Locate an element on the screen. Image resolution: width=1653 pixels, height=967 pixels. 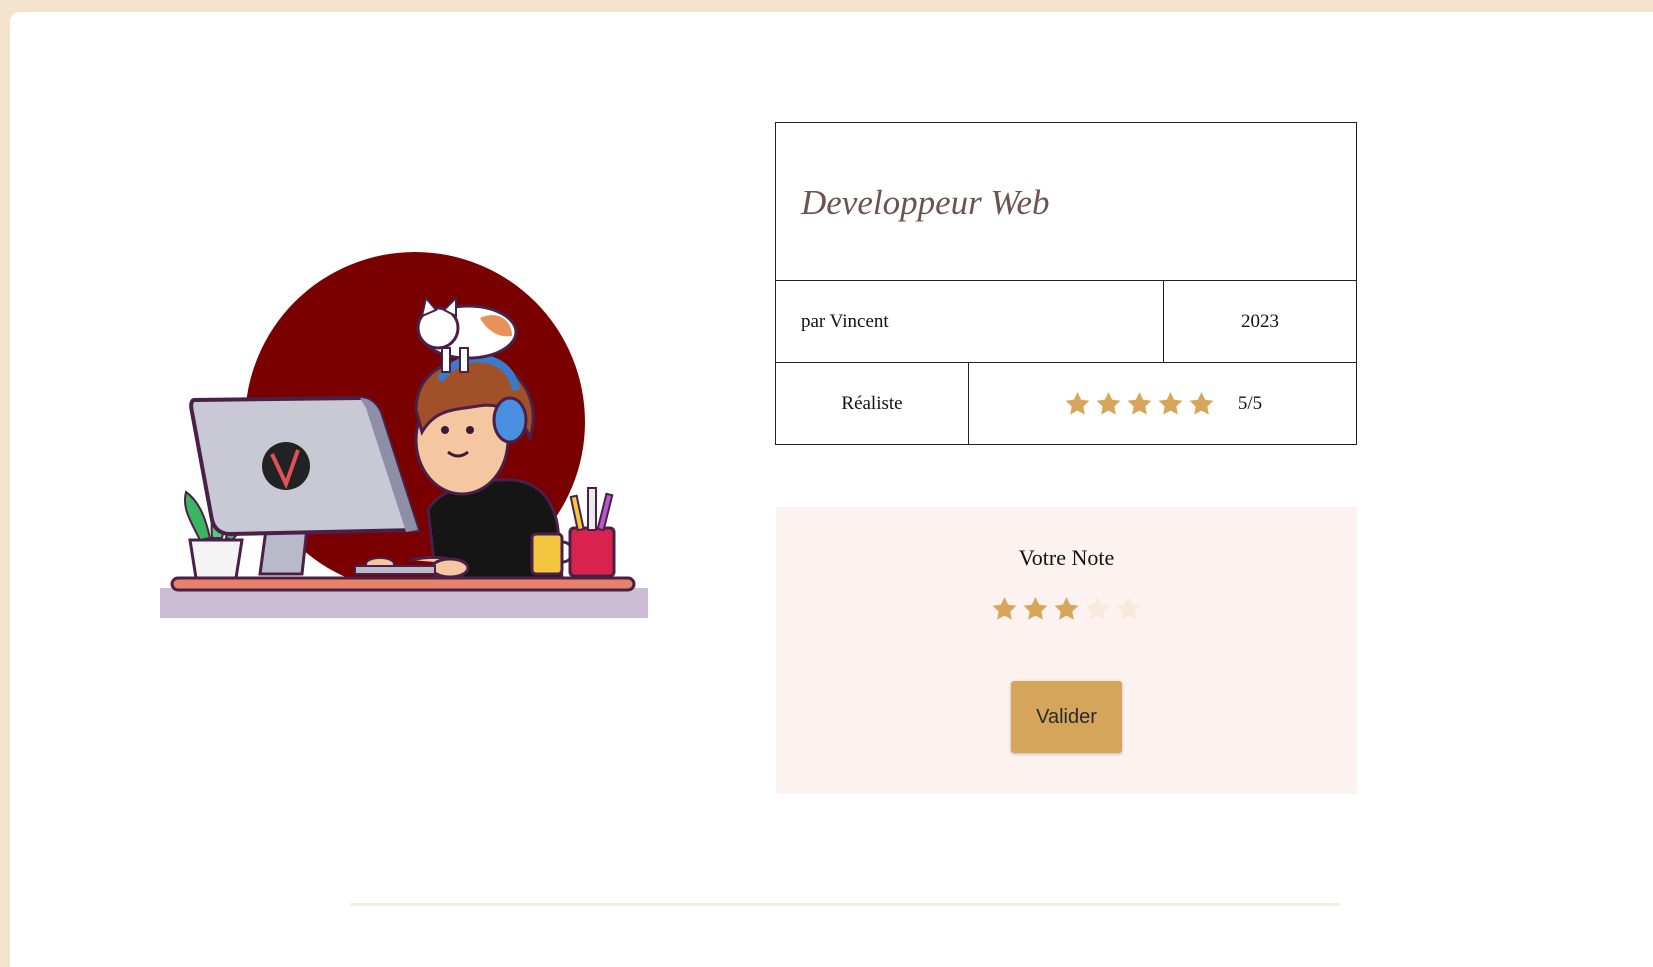
genre-rating-row: Réaliste 5/5 is located at coordinates (1066, 404).